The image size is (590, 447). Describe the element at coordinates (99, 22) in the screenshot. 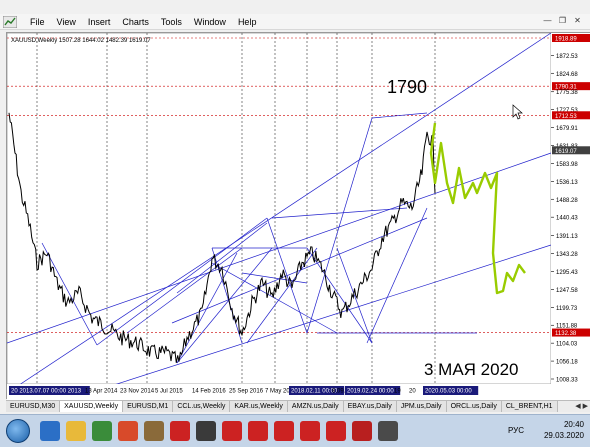

I see `menu-insert: Insert` at that location.